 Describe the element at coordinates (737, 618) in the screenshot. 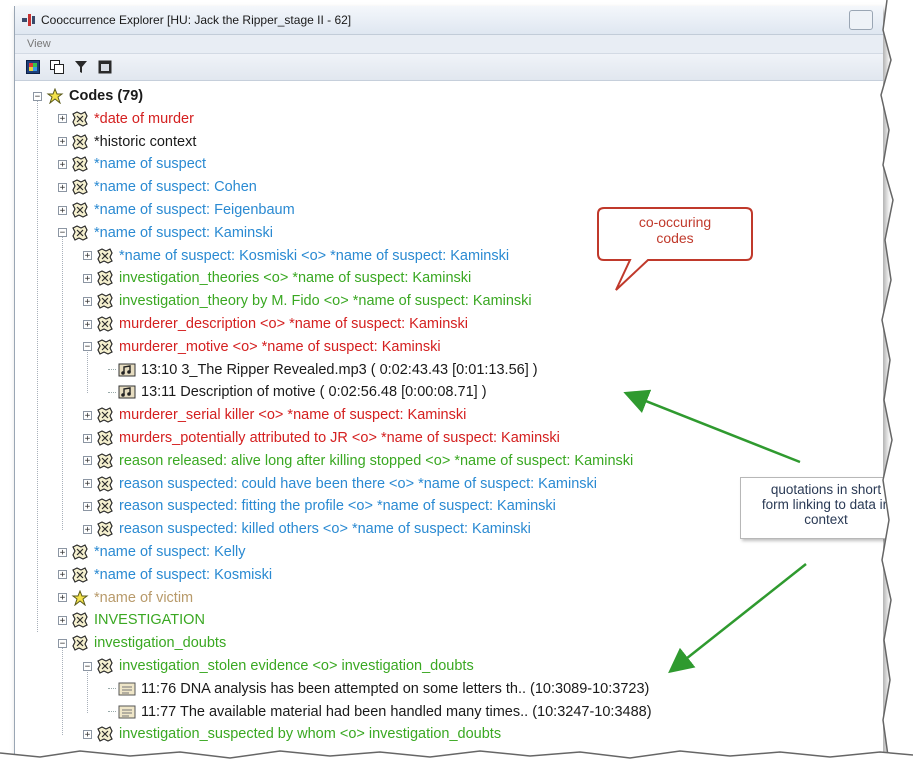

I see `arrow-to-text-quotations` at that location.